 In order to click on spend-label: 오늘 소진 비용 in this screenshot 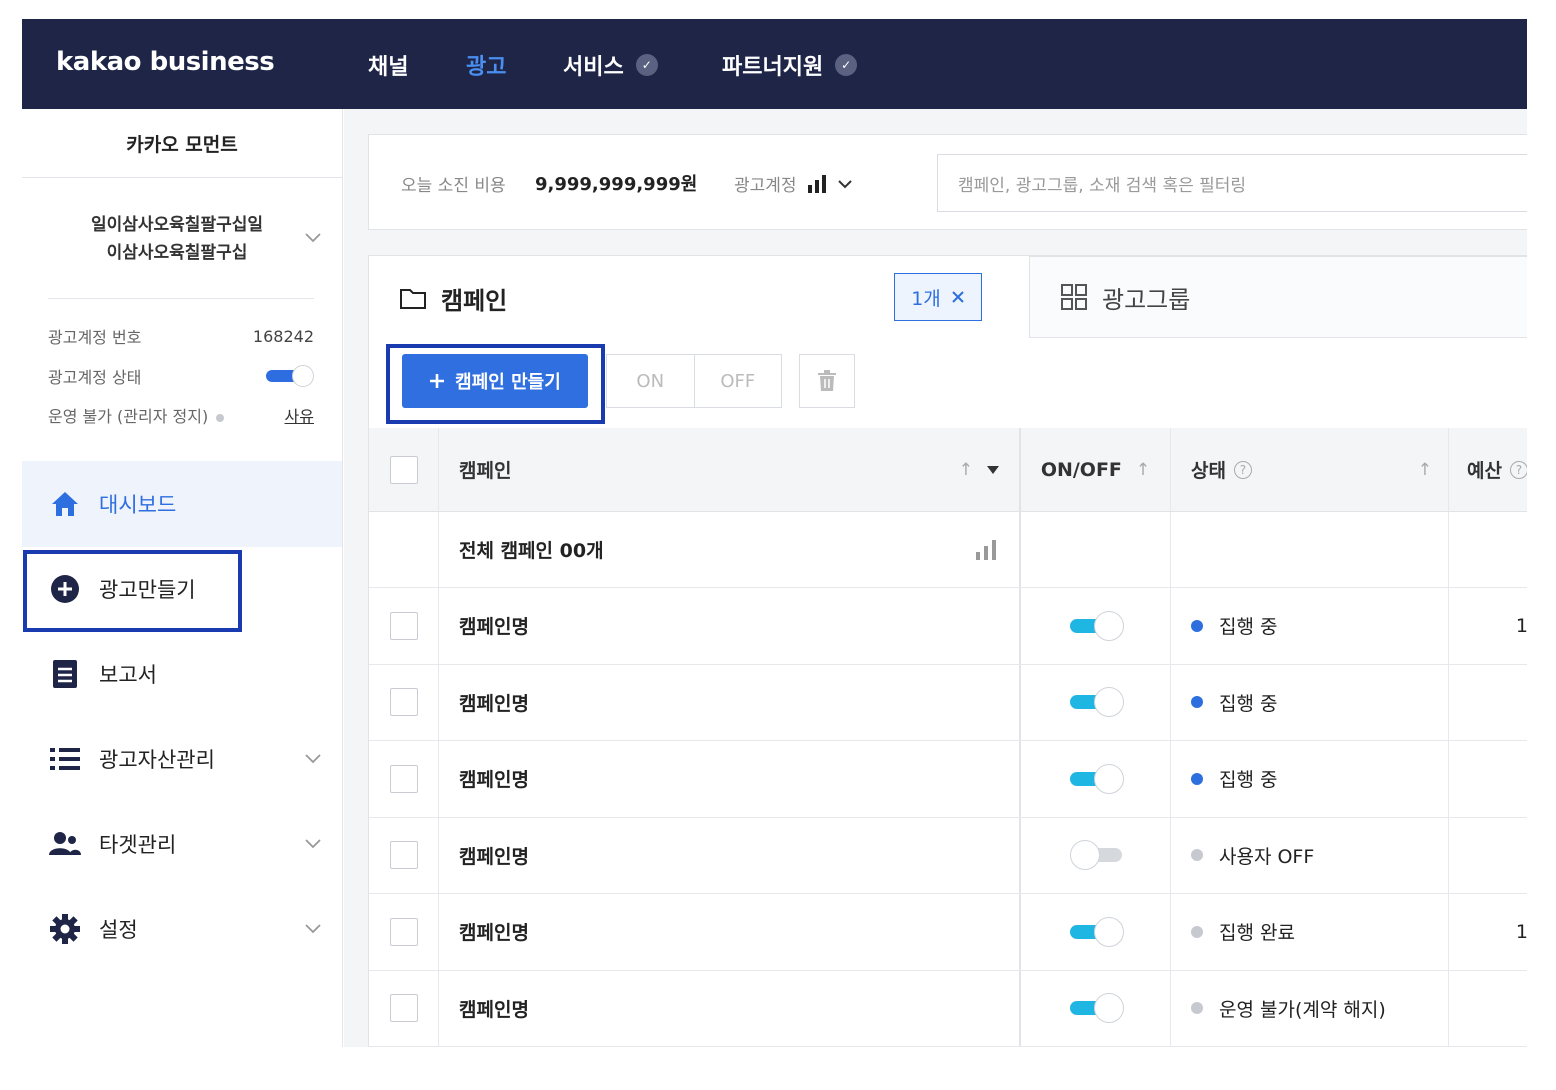, I will do `click(453, 186)`.